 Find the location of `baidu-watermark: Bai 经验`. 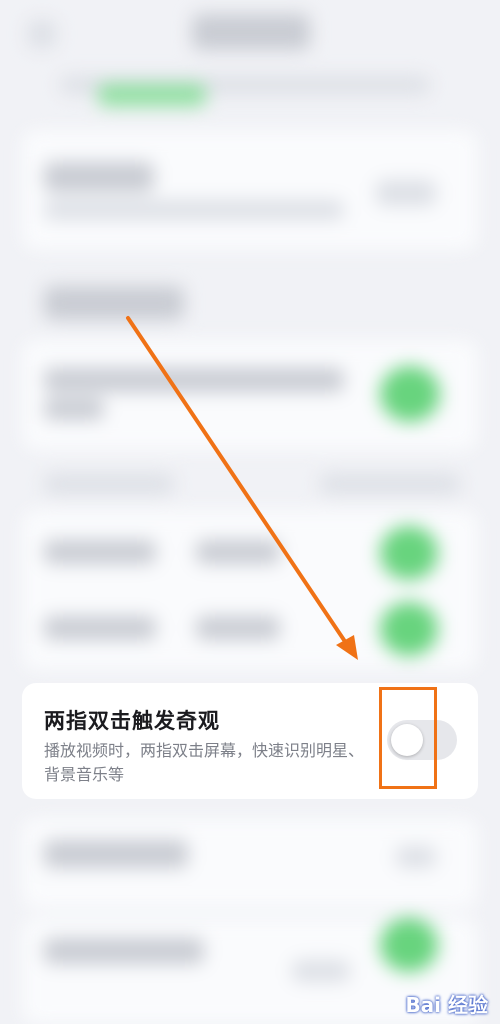

baidu-watermark: Bai 经验 is located at coordinates (446, 1005).